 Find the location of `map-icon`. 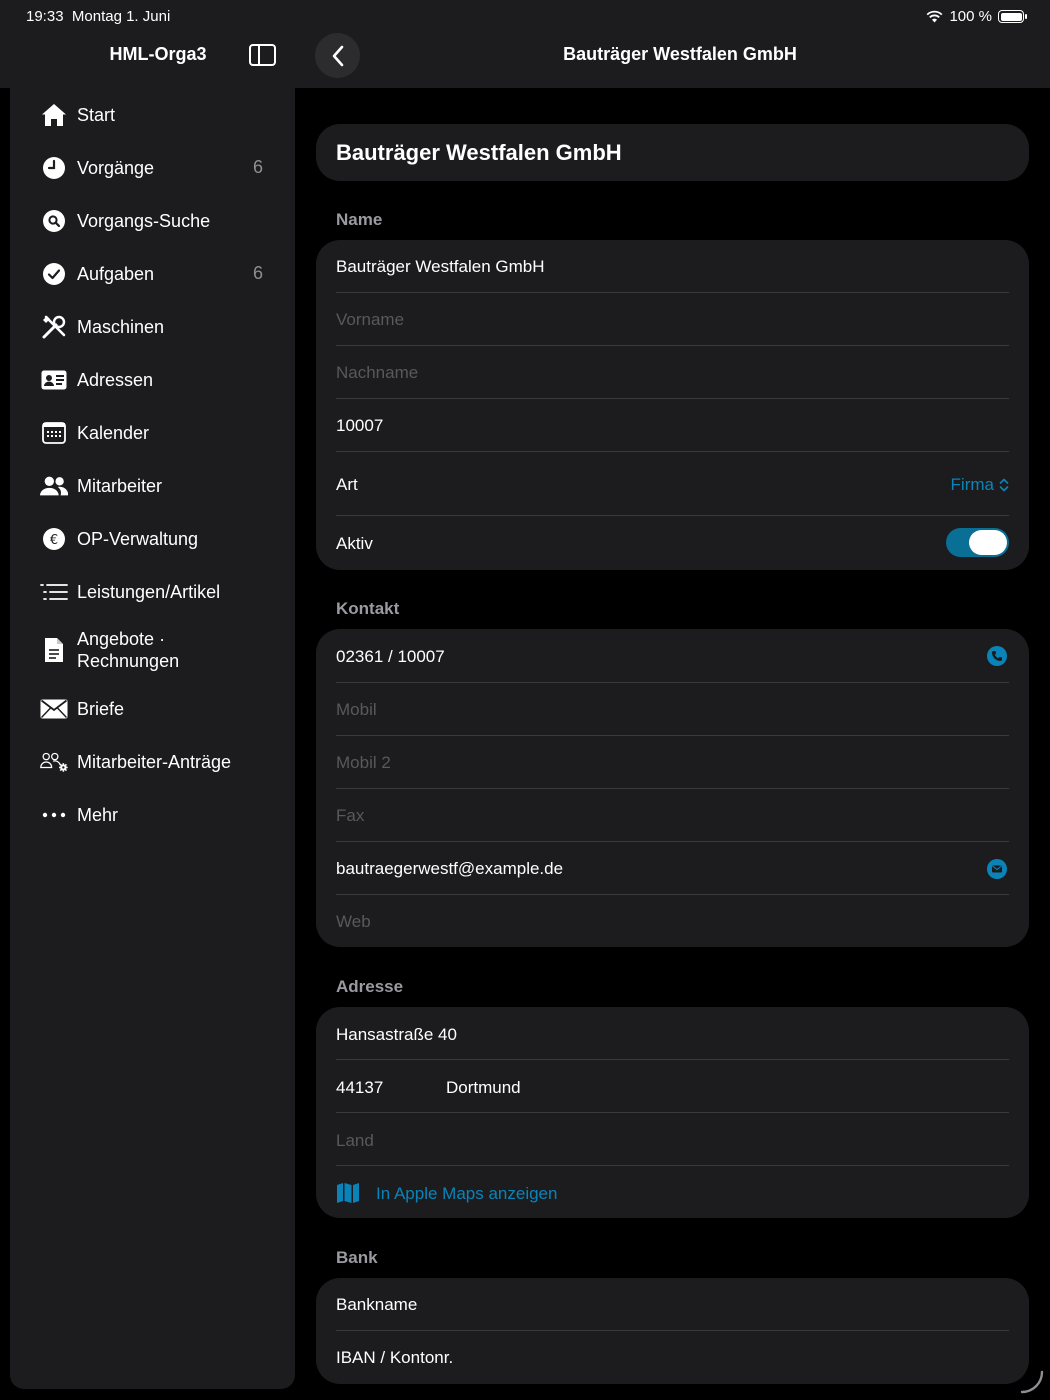

map-icon is located at coordinates (348, 1193).